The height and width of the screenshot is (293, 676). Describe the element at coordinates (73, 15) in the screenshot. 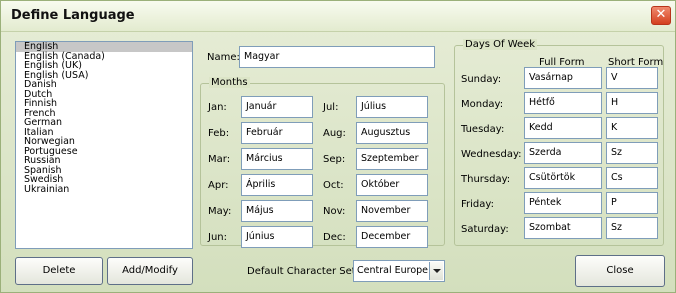

I see `window-title: Define Language` at that location.